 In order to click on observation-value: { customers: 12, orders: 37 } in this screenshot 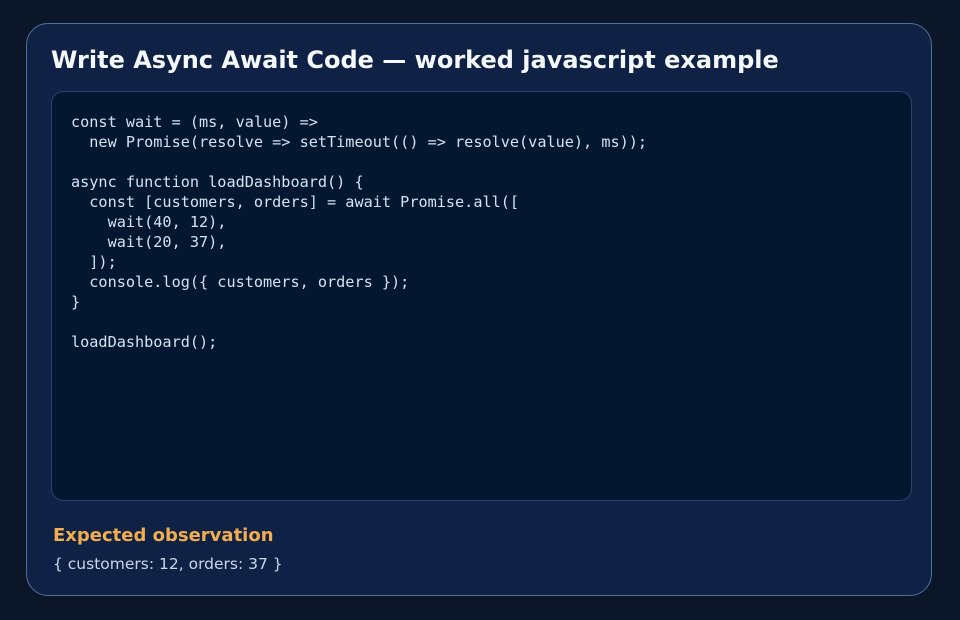, I will do `click(168, 564)`.